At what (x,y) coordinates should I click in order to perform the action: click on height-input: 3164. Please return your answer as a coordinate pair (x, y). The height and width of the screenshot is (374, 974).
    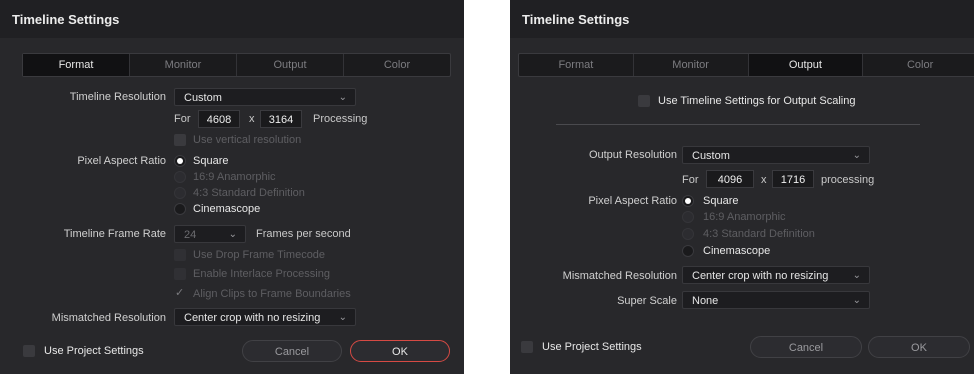
    Looking at the image, I should click on (281, 119).